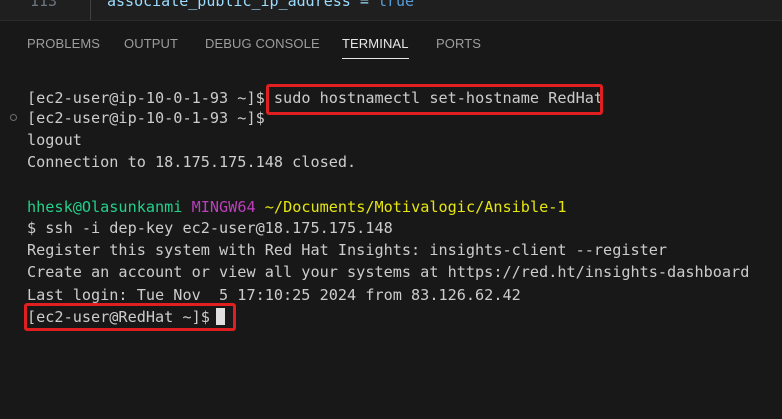 The width and height of the screenshot is (782, 419). Describe the element at coordinates (434, 99) in the screenshot. I see `annotation-highlight-command` at that location.